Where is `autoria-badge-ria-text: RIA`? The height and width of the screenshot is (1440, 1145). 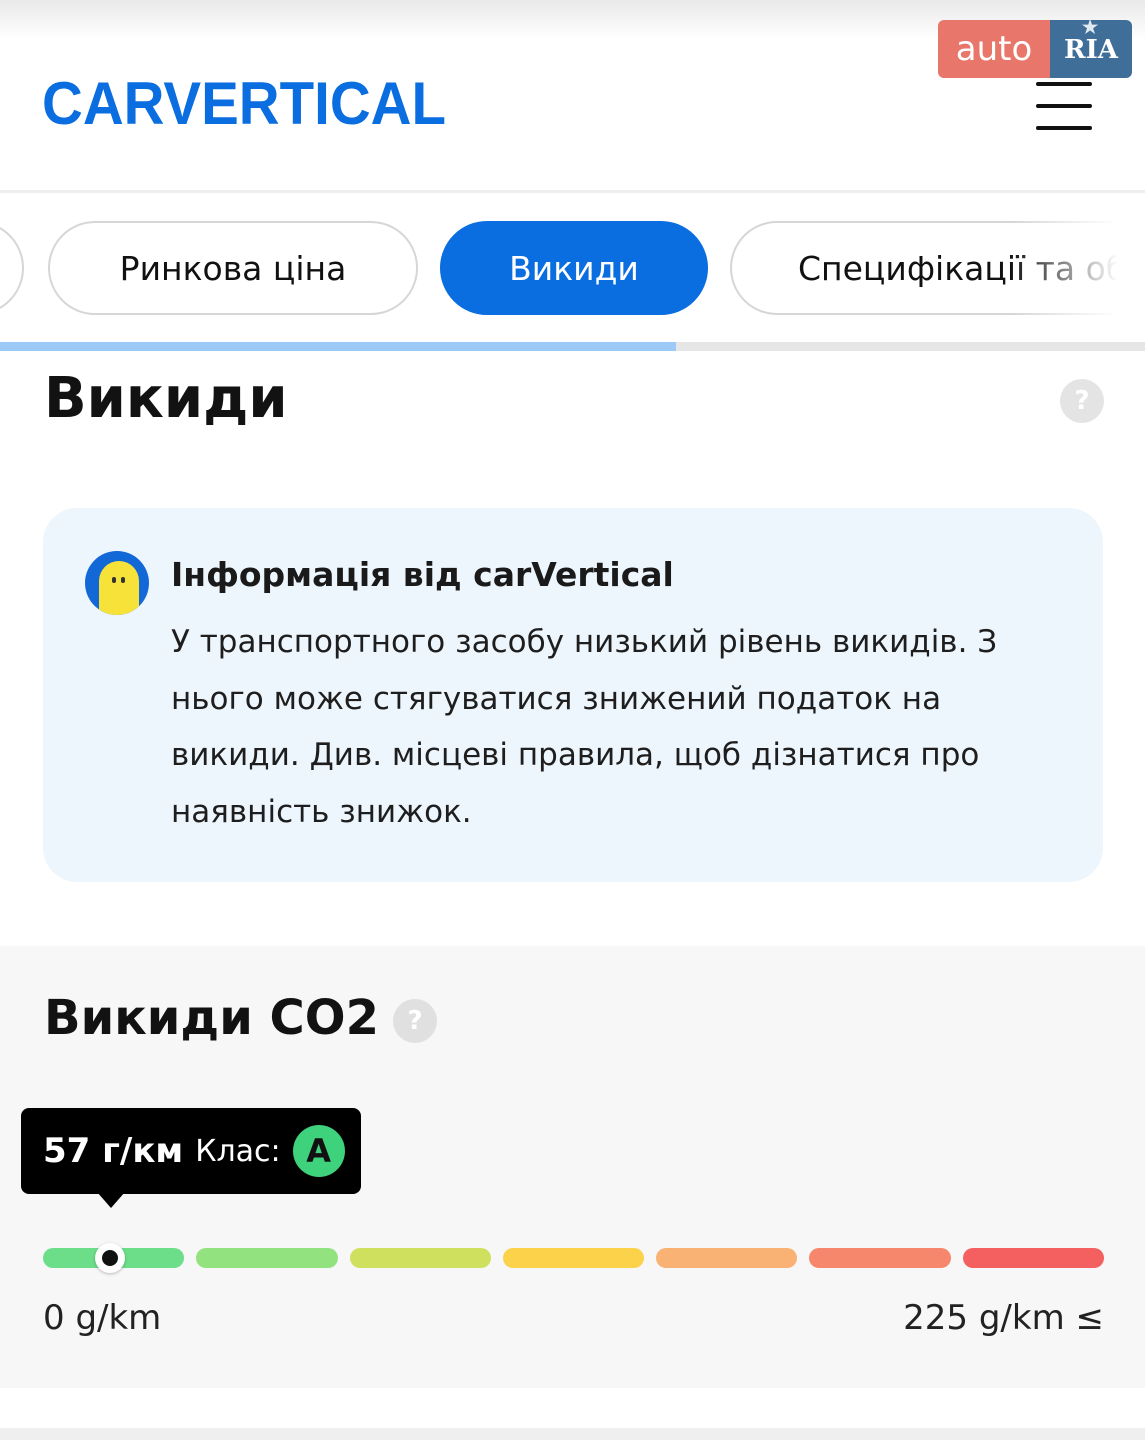 autoria-badge-ria-text: RIA is located at coordinates (1091, 50).